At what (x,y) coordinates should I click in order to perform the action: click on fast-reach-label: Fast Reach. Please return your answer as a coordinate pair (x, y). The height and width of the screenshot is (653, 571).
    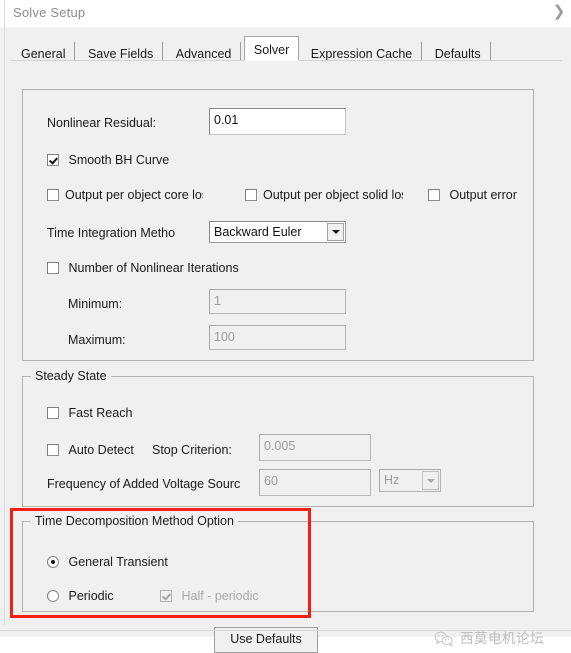
    Looking at the image, I should click on (100, 413).